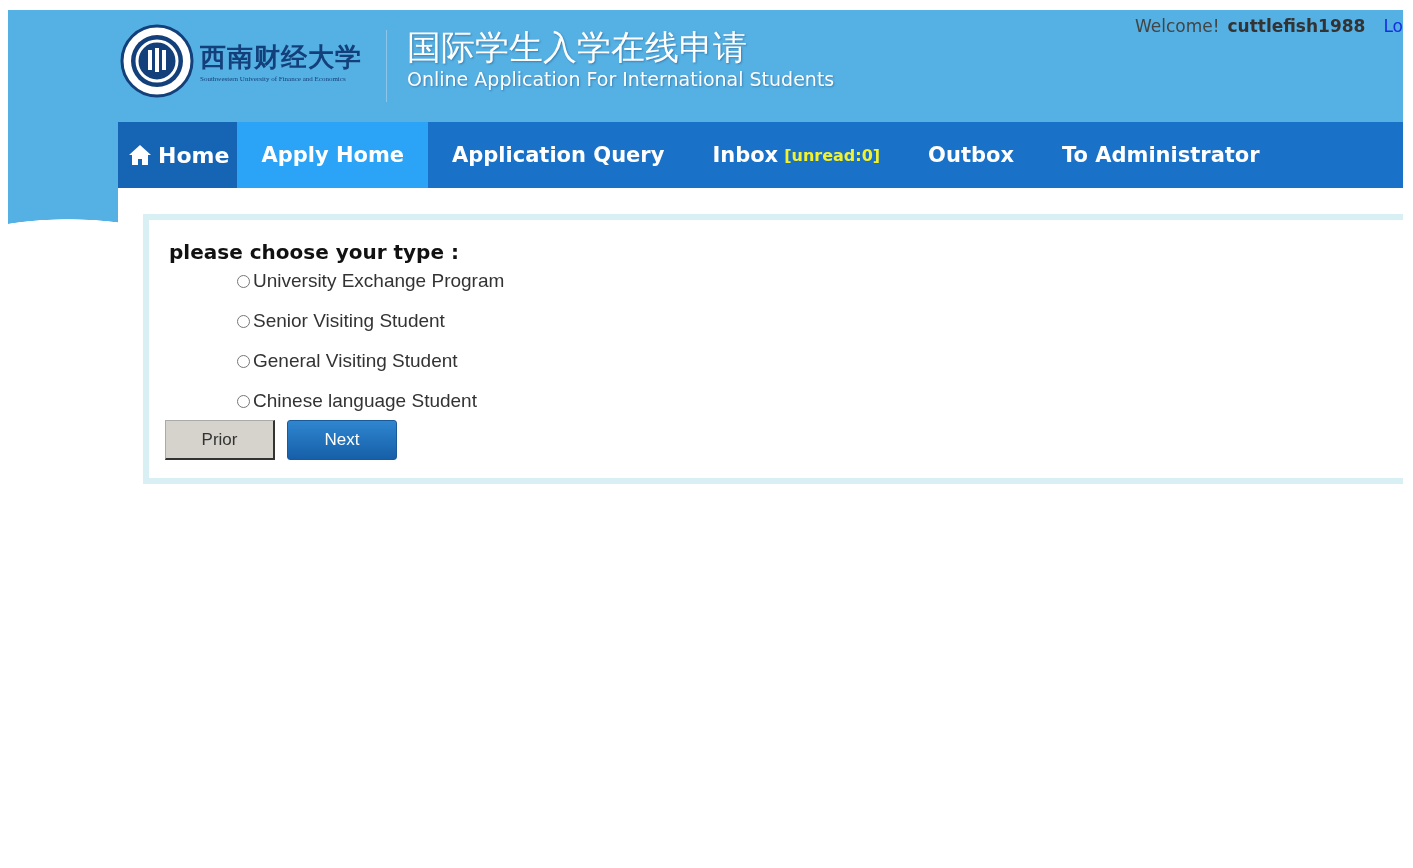 This screenshot has width=1413, height=868. I want to click on logout-link: Lo, so click(1393, 26).